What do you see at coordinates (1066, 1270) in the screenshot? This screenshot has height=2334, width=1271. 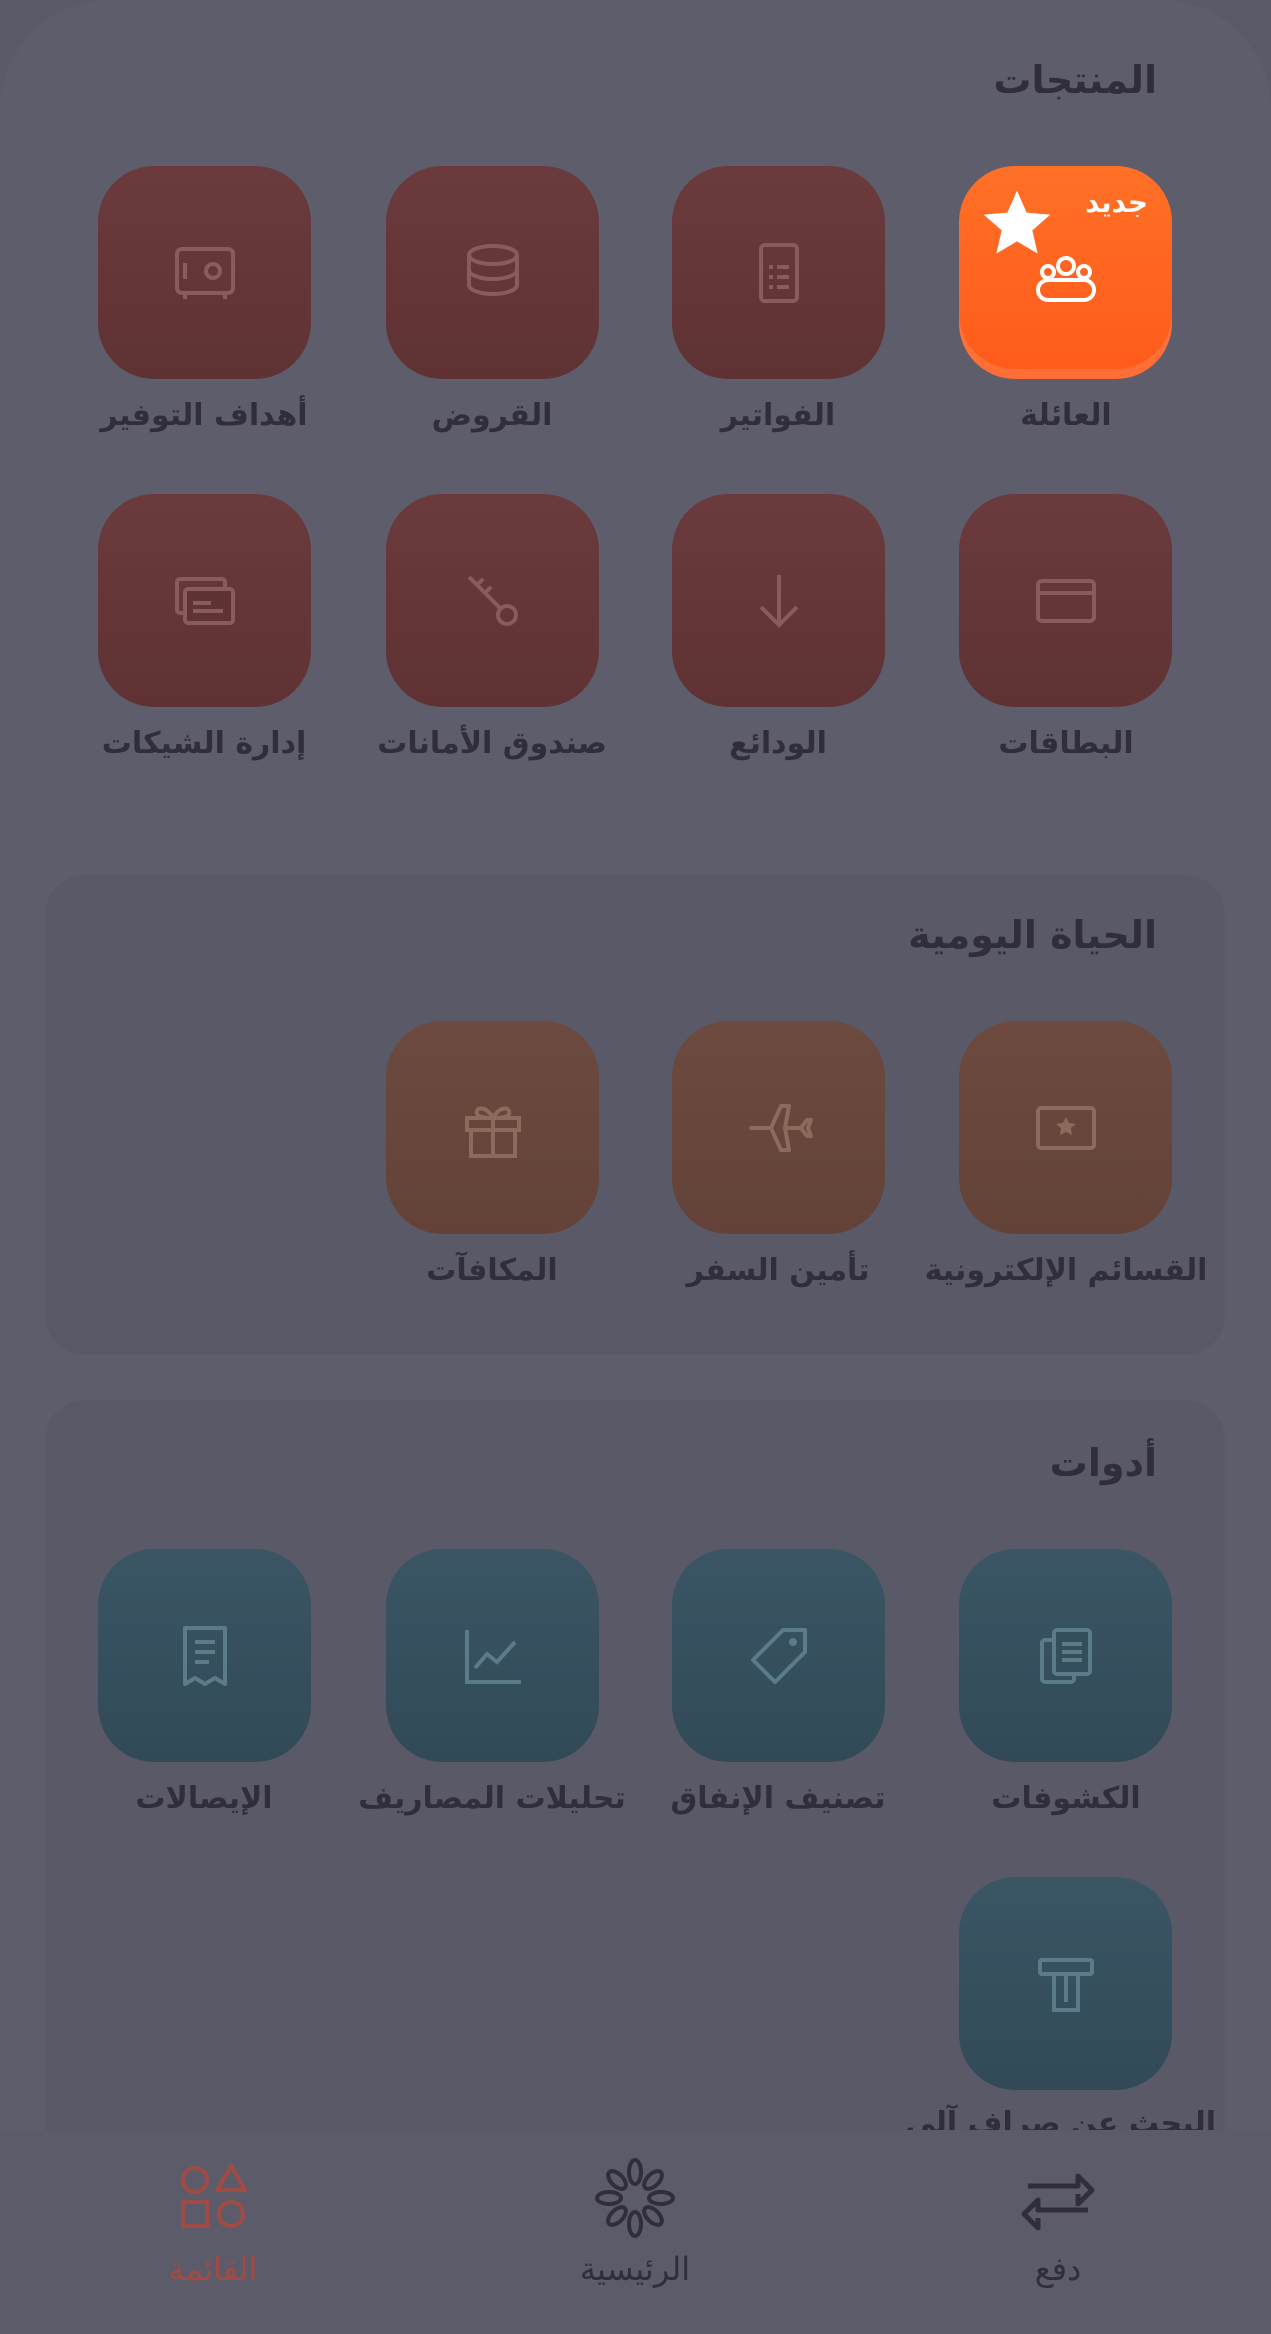 I see `tile-label-e-vouchers: القسائم الإلكترونية` at bounding box center [1066, 1270].